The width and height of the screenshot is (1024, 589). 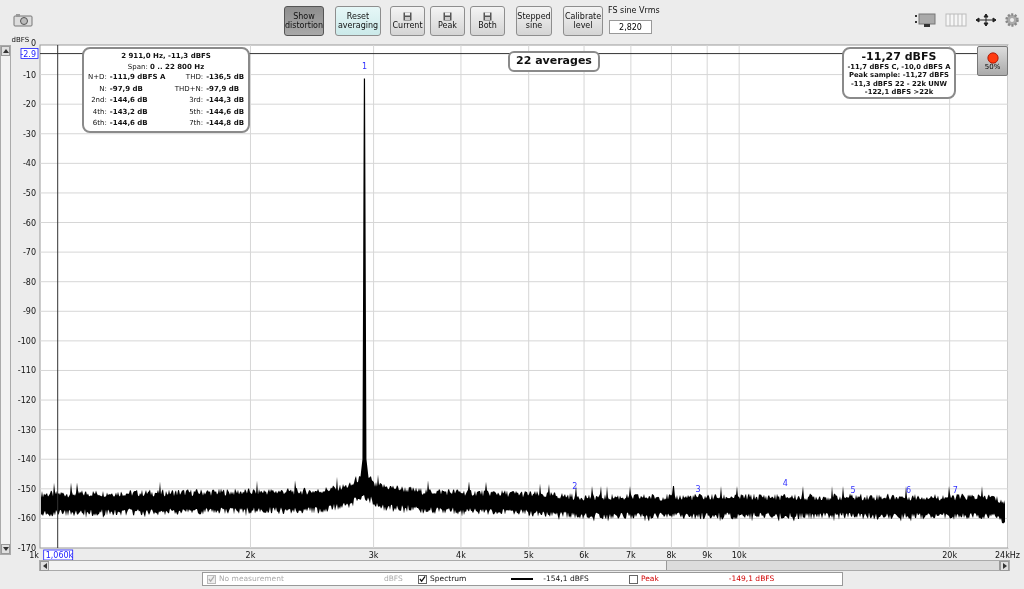 I want to click on averages-label: 22 averages, so click(x=554, y=61).